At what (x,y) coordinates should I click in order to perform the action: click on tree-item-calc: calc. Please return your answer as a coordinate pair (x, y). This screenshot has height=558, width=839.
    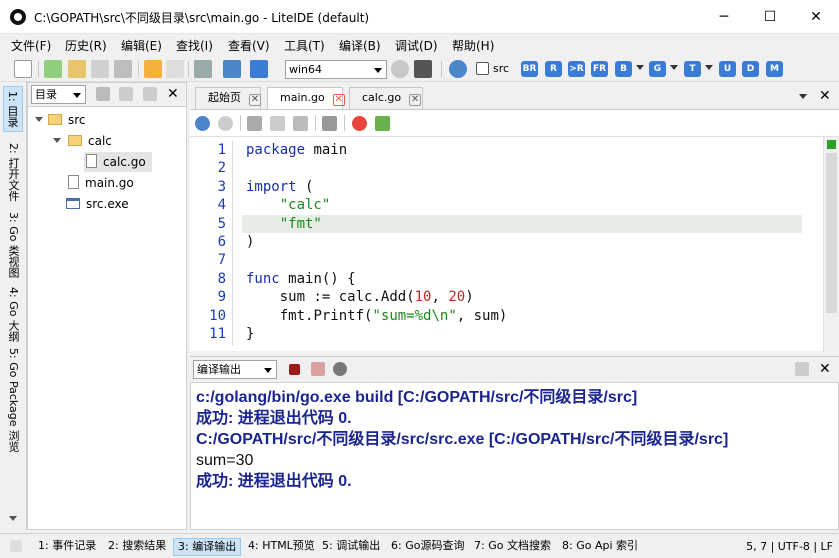
    Looking at the image, I should click on (90, 141).